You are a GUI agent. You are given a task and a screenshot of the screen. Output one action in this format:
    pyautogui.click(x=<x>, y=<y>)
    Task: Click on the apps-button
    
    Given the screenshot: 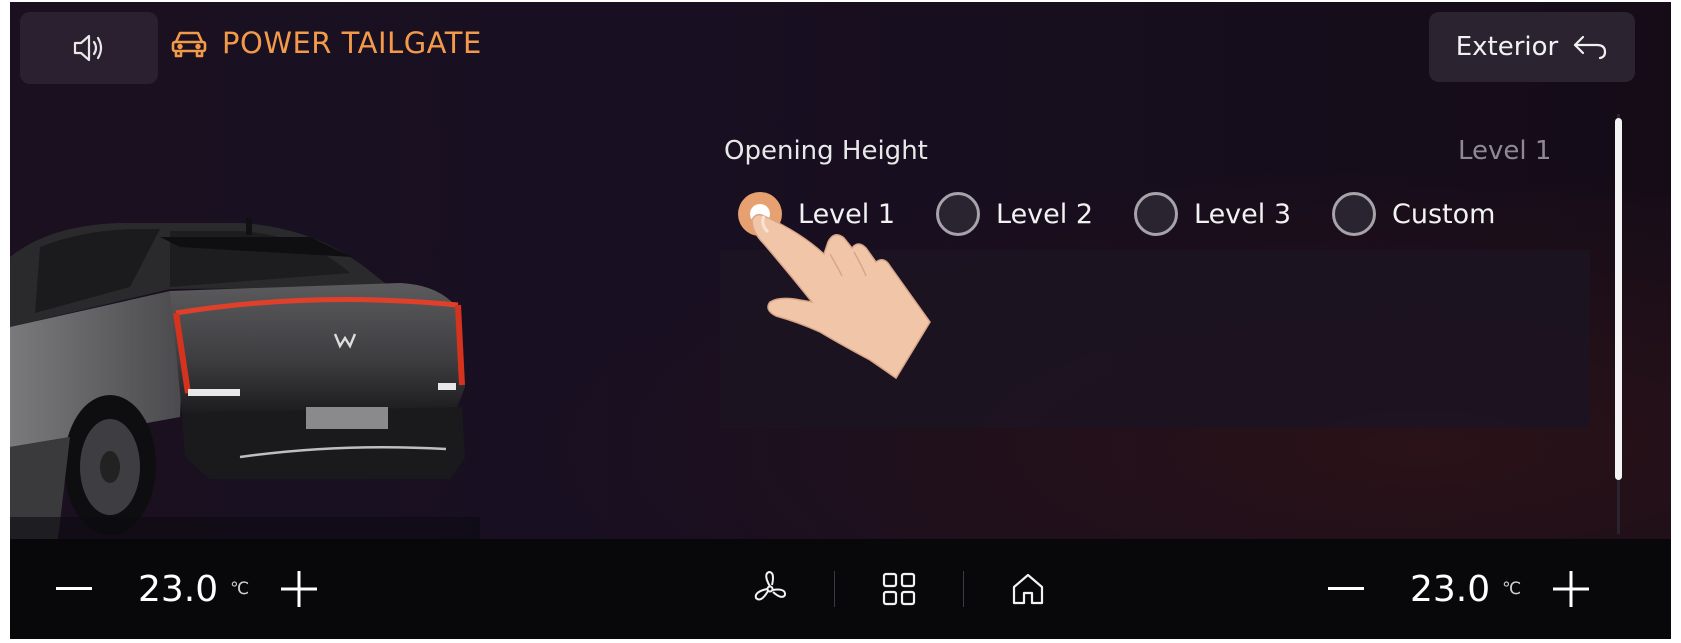 What is the action you would take?
    pyautogui.click(x=899, y=589)
    